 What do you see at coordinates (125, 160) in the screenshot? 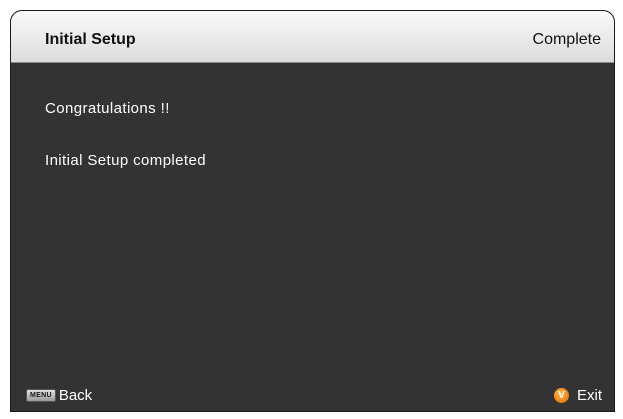
I see `completion-message: Initial Setup completed` at bounding box center [125, 160].